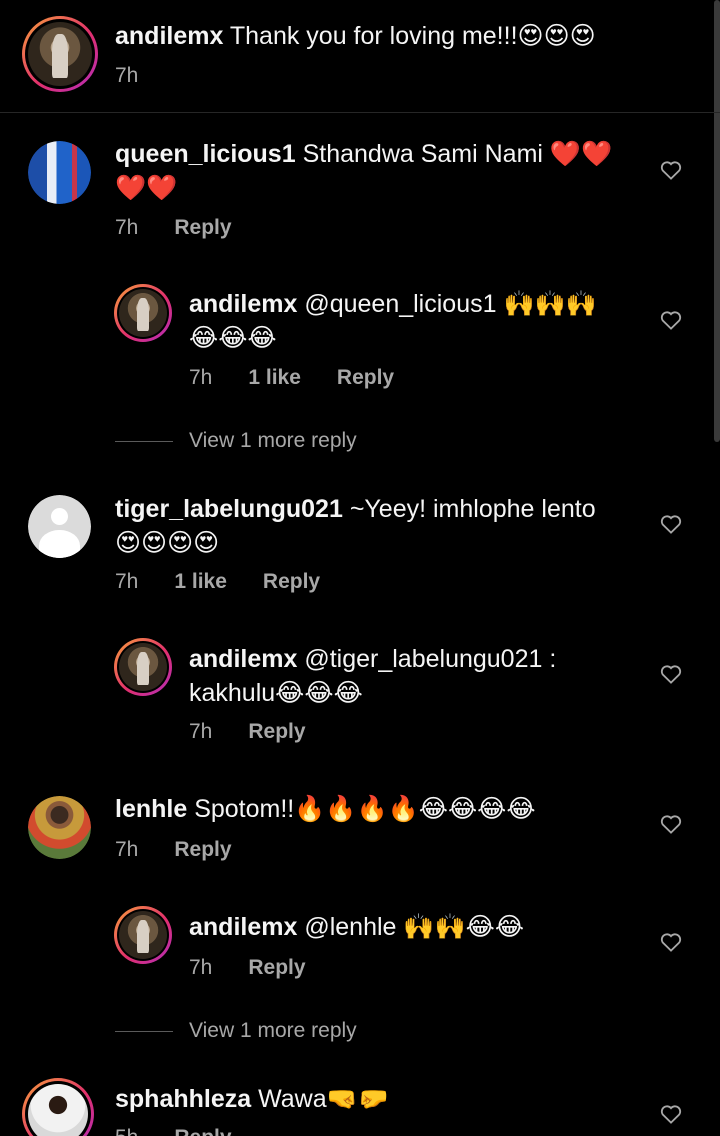 Image resolution: width=720 pixels, height=1136 pixels. I want to click on caption-text: Thank you for loving me!!!😍😍😍, so click(412, 36).